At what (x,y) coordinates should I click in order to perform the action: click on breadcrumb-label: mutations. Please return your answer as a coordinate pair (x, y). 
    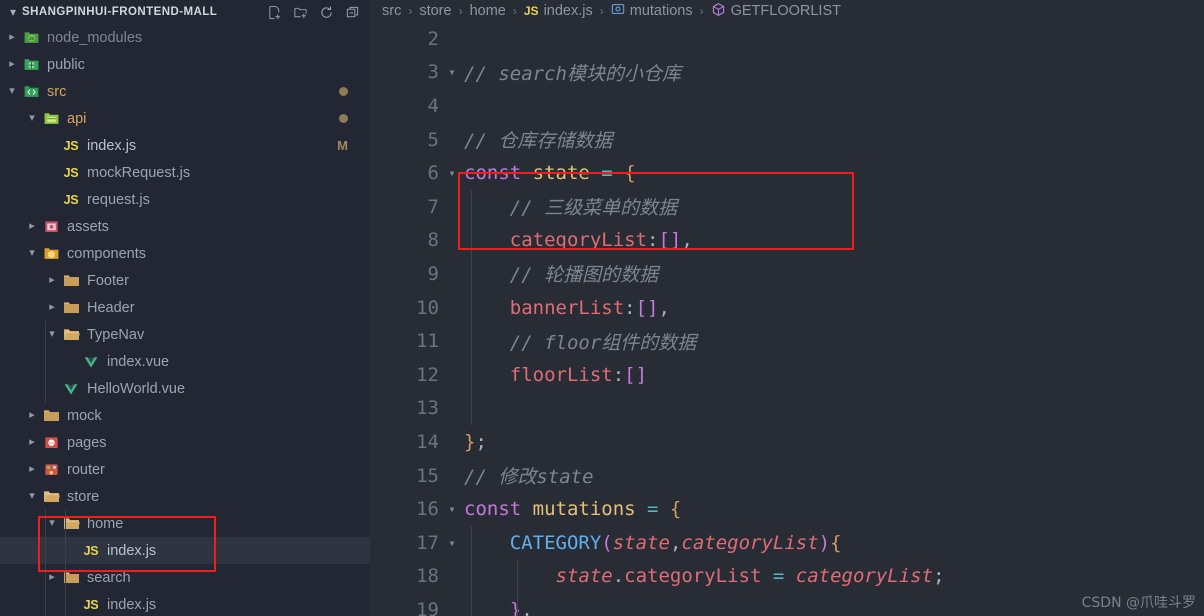
    Looking at the image, I should click on (661, 11).